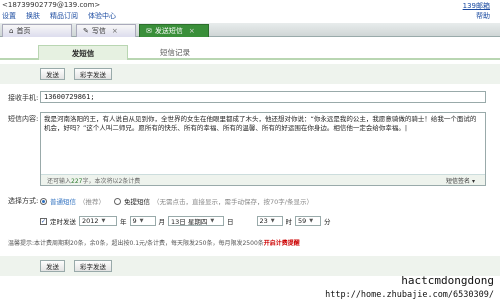 This screenshot has width=500, height=303. Describe the element at coordinates (37, 30) in the screenshot. I see `tab-home: ⌂ 首页` at that location.